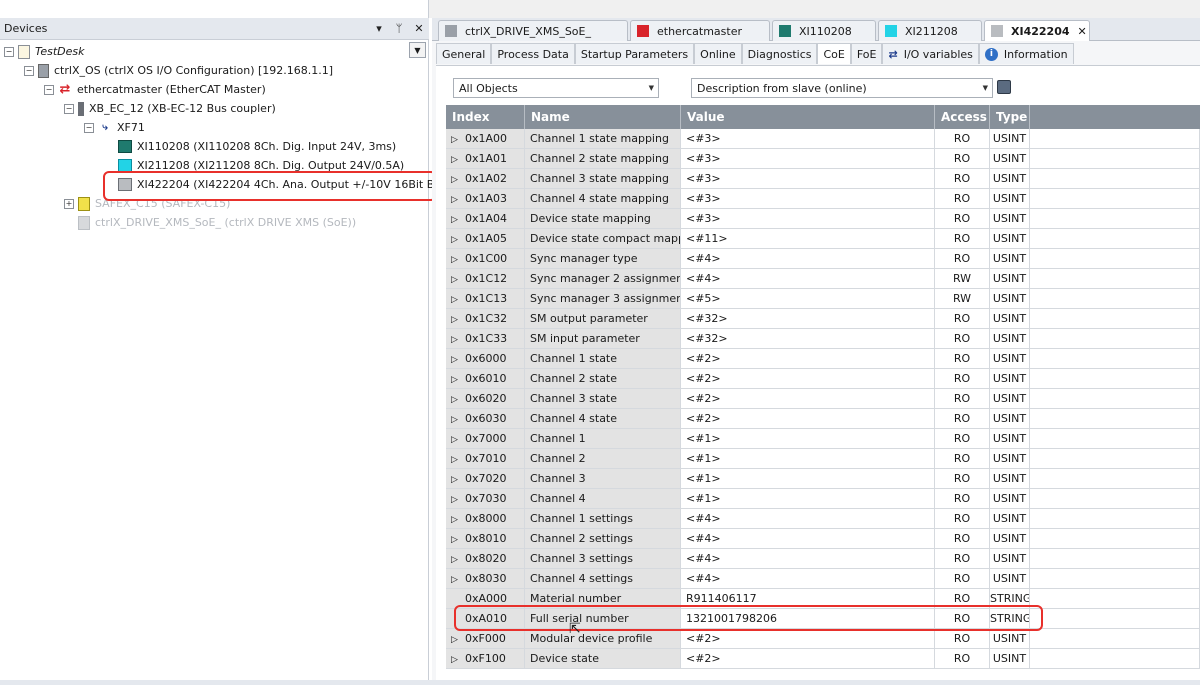 The image size is (1200, 685). What do you see at coordinates (379, 28) in the screenshot?
I see `panel-menu-icon: ▾` at bounding box center [379, 28].